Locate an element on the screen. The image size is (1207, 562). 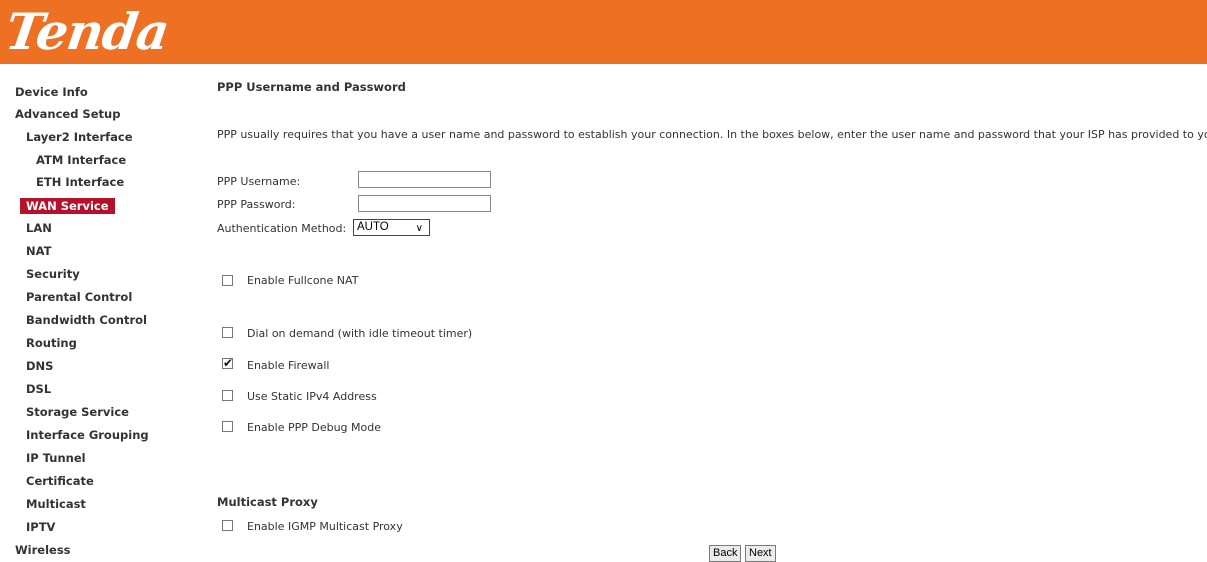
checkmark-icon: ✔ is located at coordinates (228, 363).